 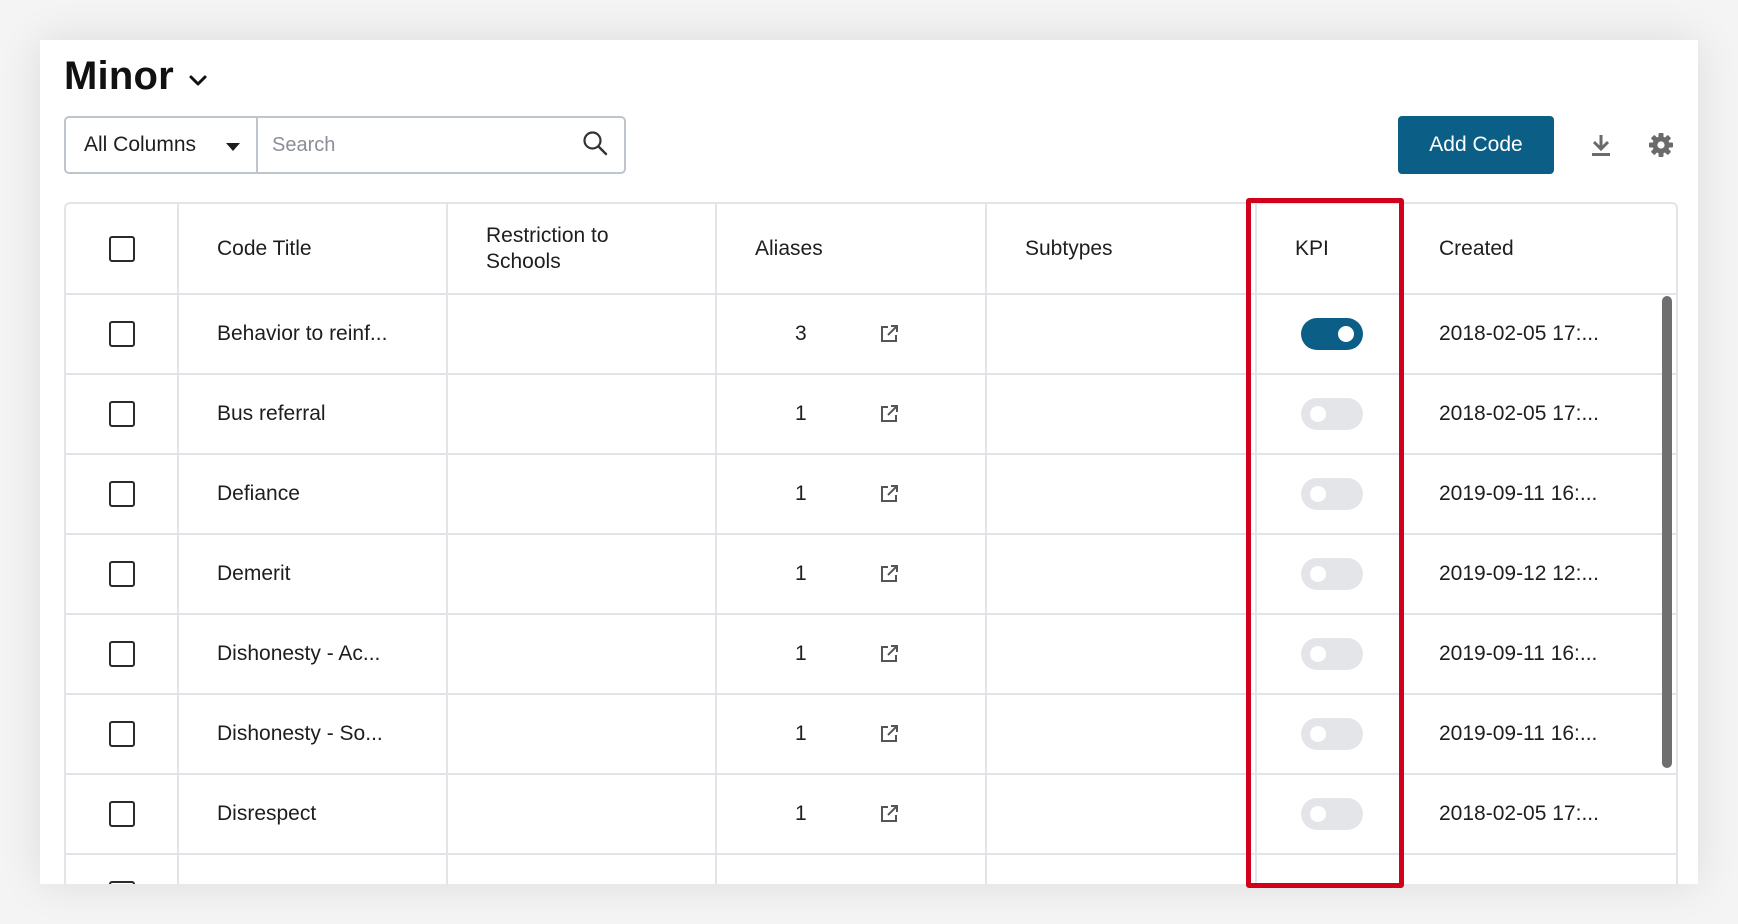 I want to click on column-header-code-title: Code Title, so click(x=313, y=249).